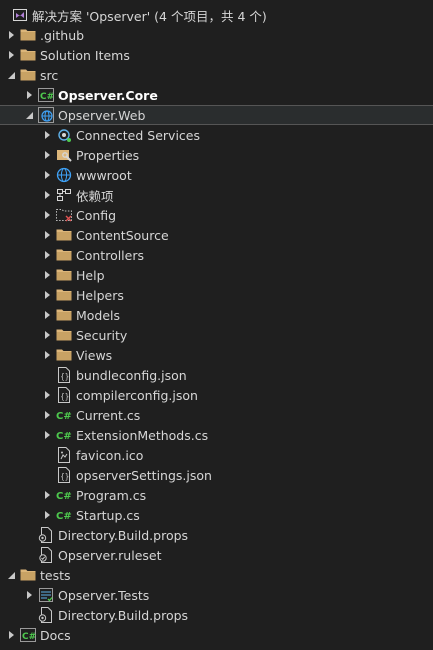 This screenshot has width=433, height=650. Describe the element at coordinates (62, 35) in the screenshot. I see `tree-item-label: .github` at that location.